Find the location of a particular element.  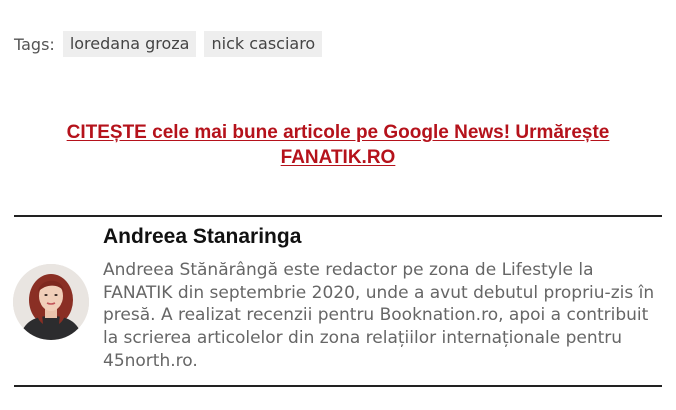

author-photo-icon is located at coordinates (51, 302).